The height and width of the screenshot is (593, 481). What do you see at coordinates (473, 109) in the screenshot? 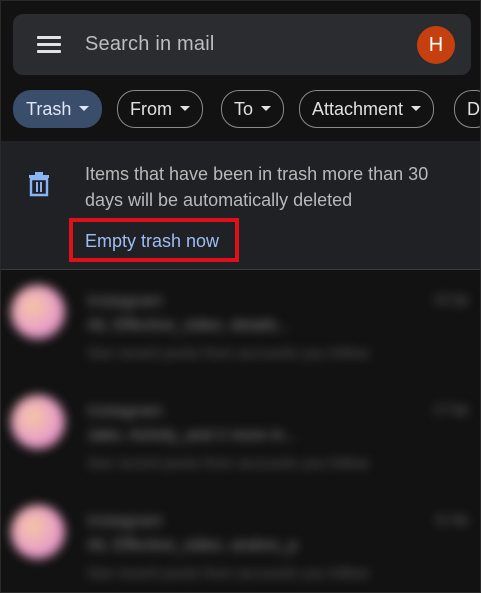
I see `chip-date-label: D` at bounding box center [473, 109].